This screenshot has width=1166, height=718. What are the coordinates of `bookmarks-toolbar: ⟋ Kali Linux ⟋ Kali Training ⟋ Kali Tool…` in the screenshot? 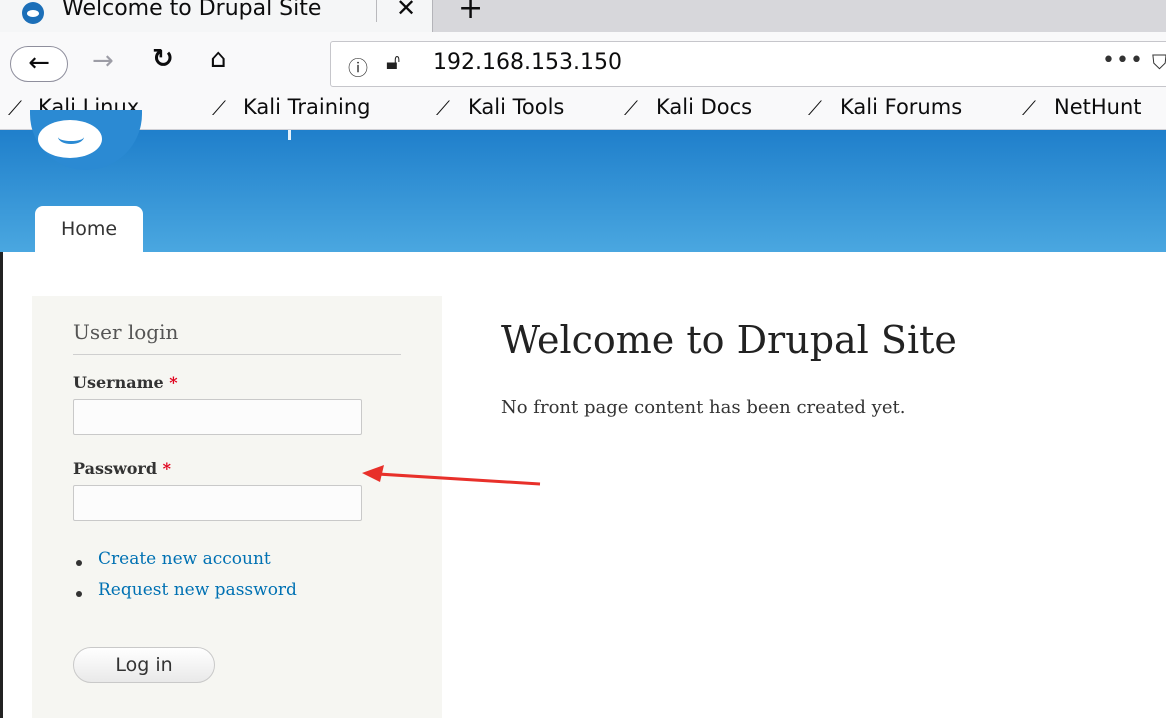 It's located at (583, 110).